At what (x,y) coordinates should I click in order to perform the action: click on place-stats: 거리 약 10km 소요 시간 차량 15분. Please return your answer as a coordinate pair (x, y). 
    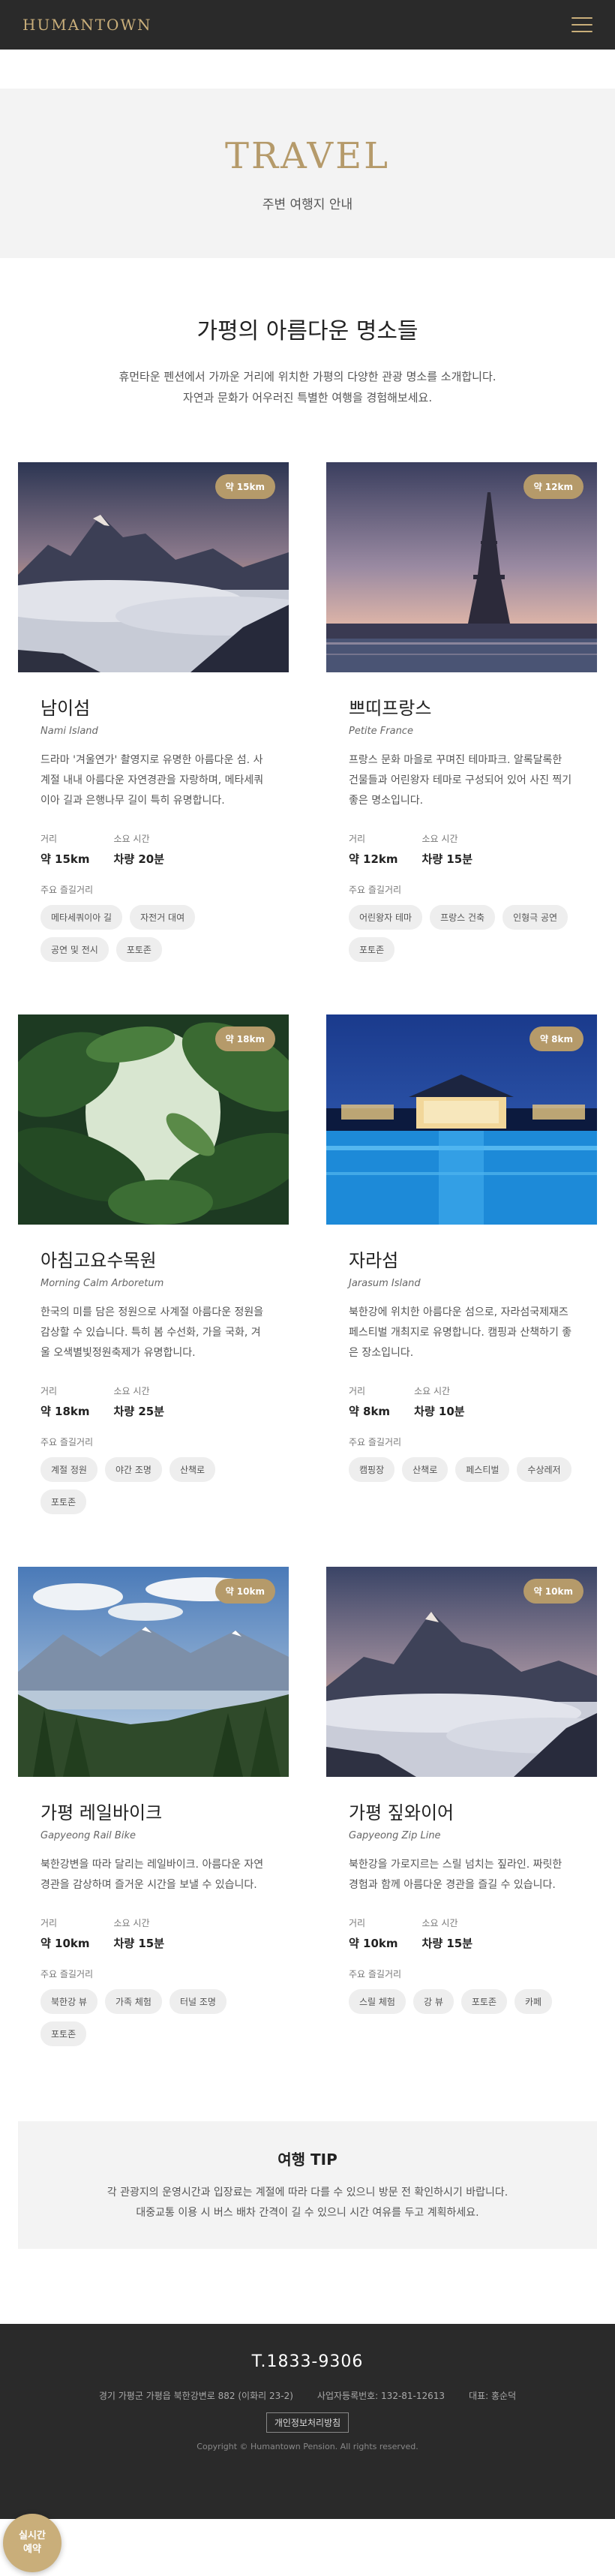
    Looking at the image, I should click on (153, 1933).